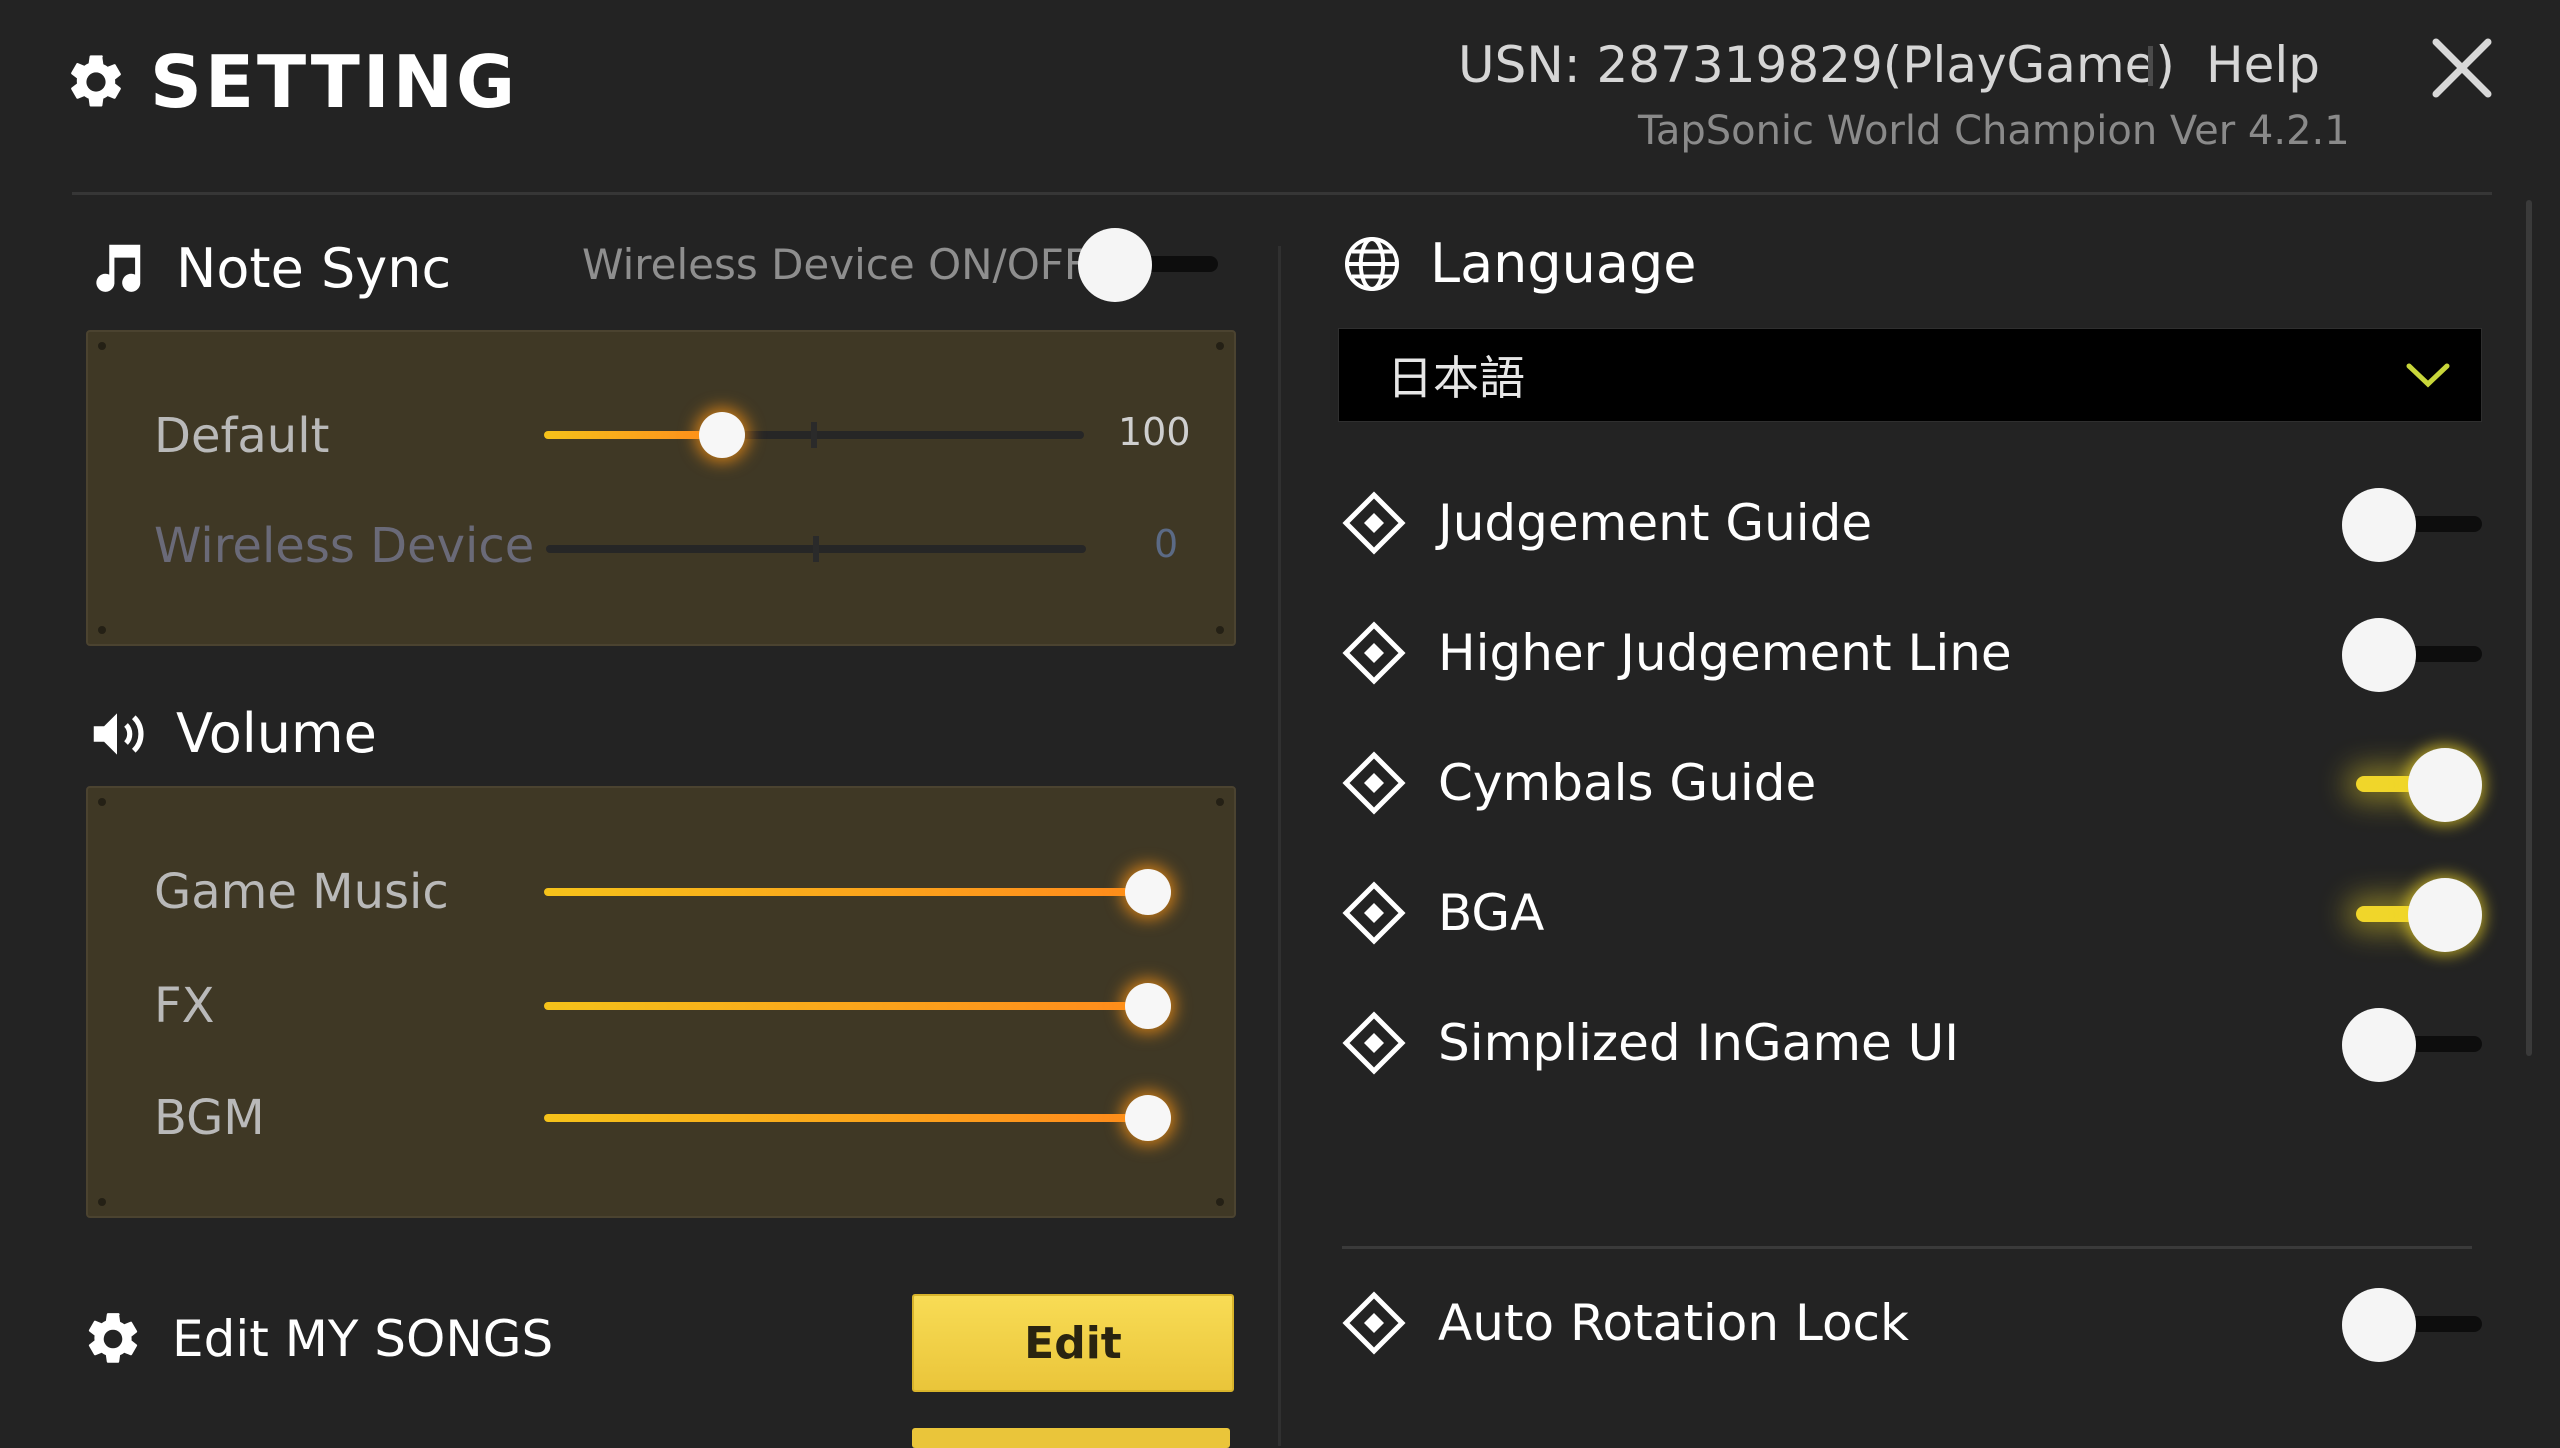 The width and height of the screenshot is (2560, 1448). Describe the element at coordinates (1725, 653) in the screenshot. I see `option-label: Higher Judgement Line` at that location.